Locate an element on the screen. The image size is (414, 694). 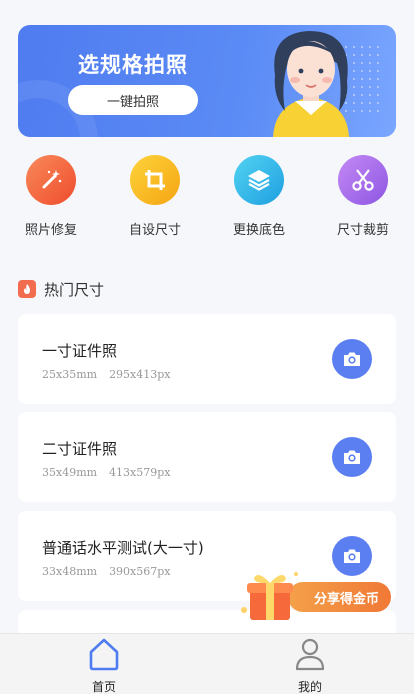
tool-size-crop: 尺寸裁剪 is located at coordinates (363, 196).